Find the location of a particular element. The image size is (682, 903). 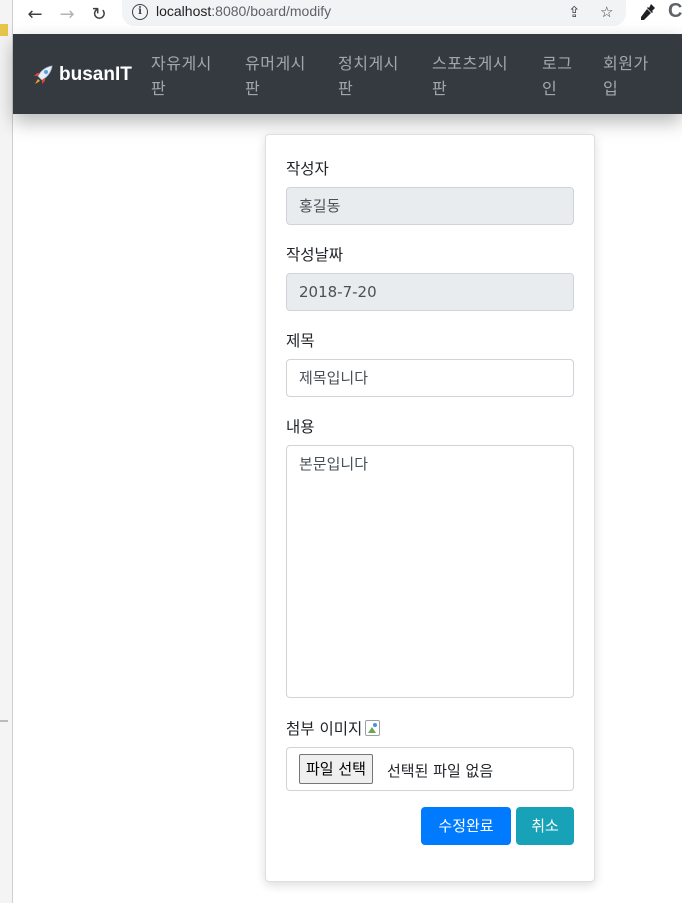

nav-link-label: 입 is located at coordinates (611, 88).